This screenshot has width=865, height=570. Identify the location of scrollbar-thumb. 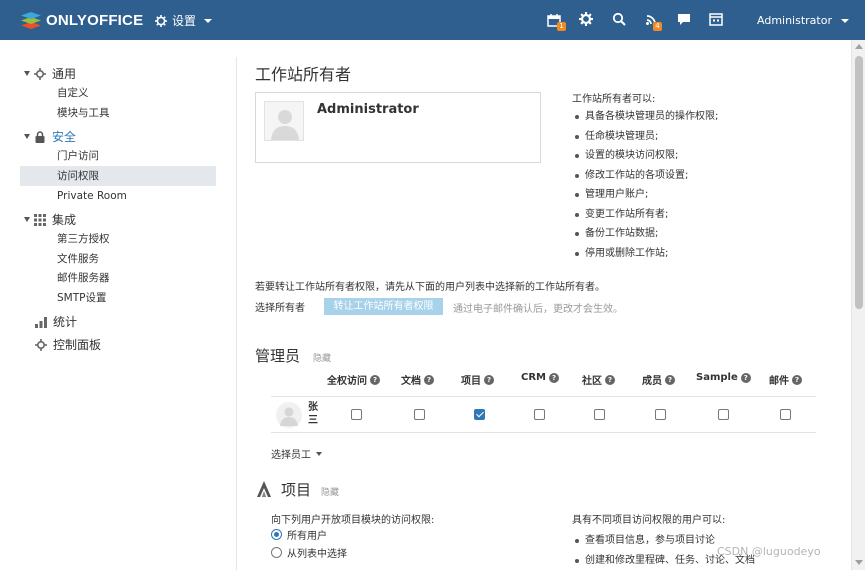
(859, 182).